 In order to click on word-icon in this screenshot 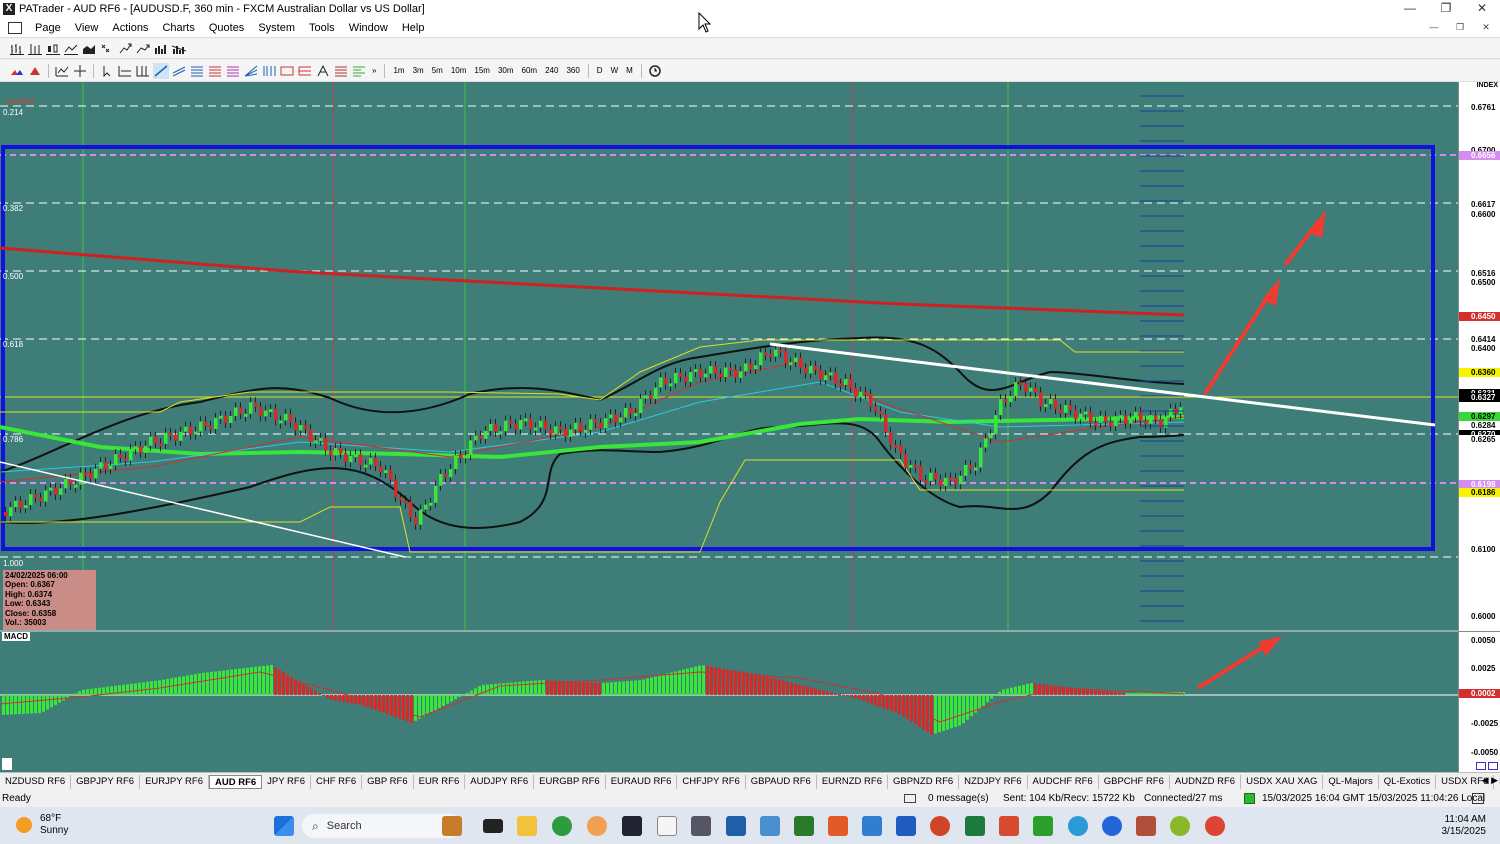, I will do `click(906, 826)`.